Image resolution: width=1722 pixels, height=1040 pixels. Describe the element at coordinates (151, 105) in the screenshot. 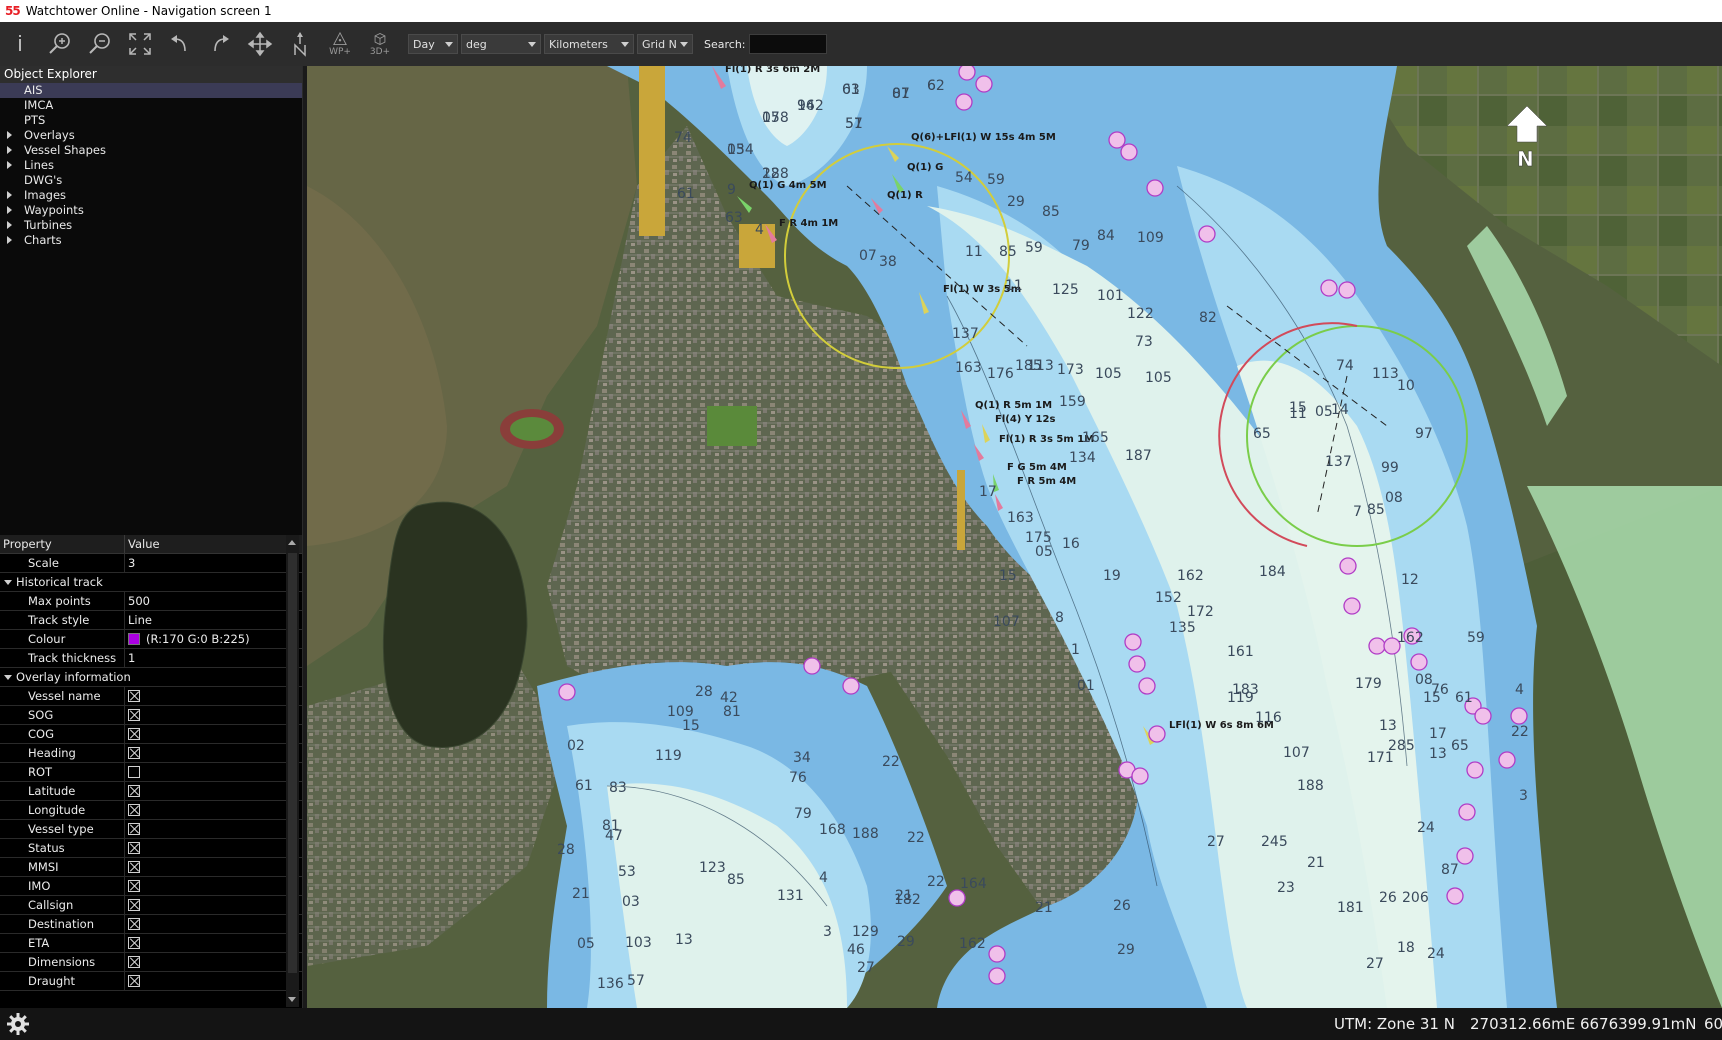

I see `tree-item-imca: IMCA` at that location.